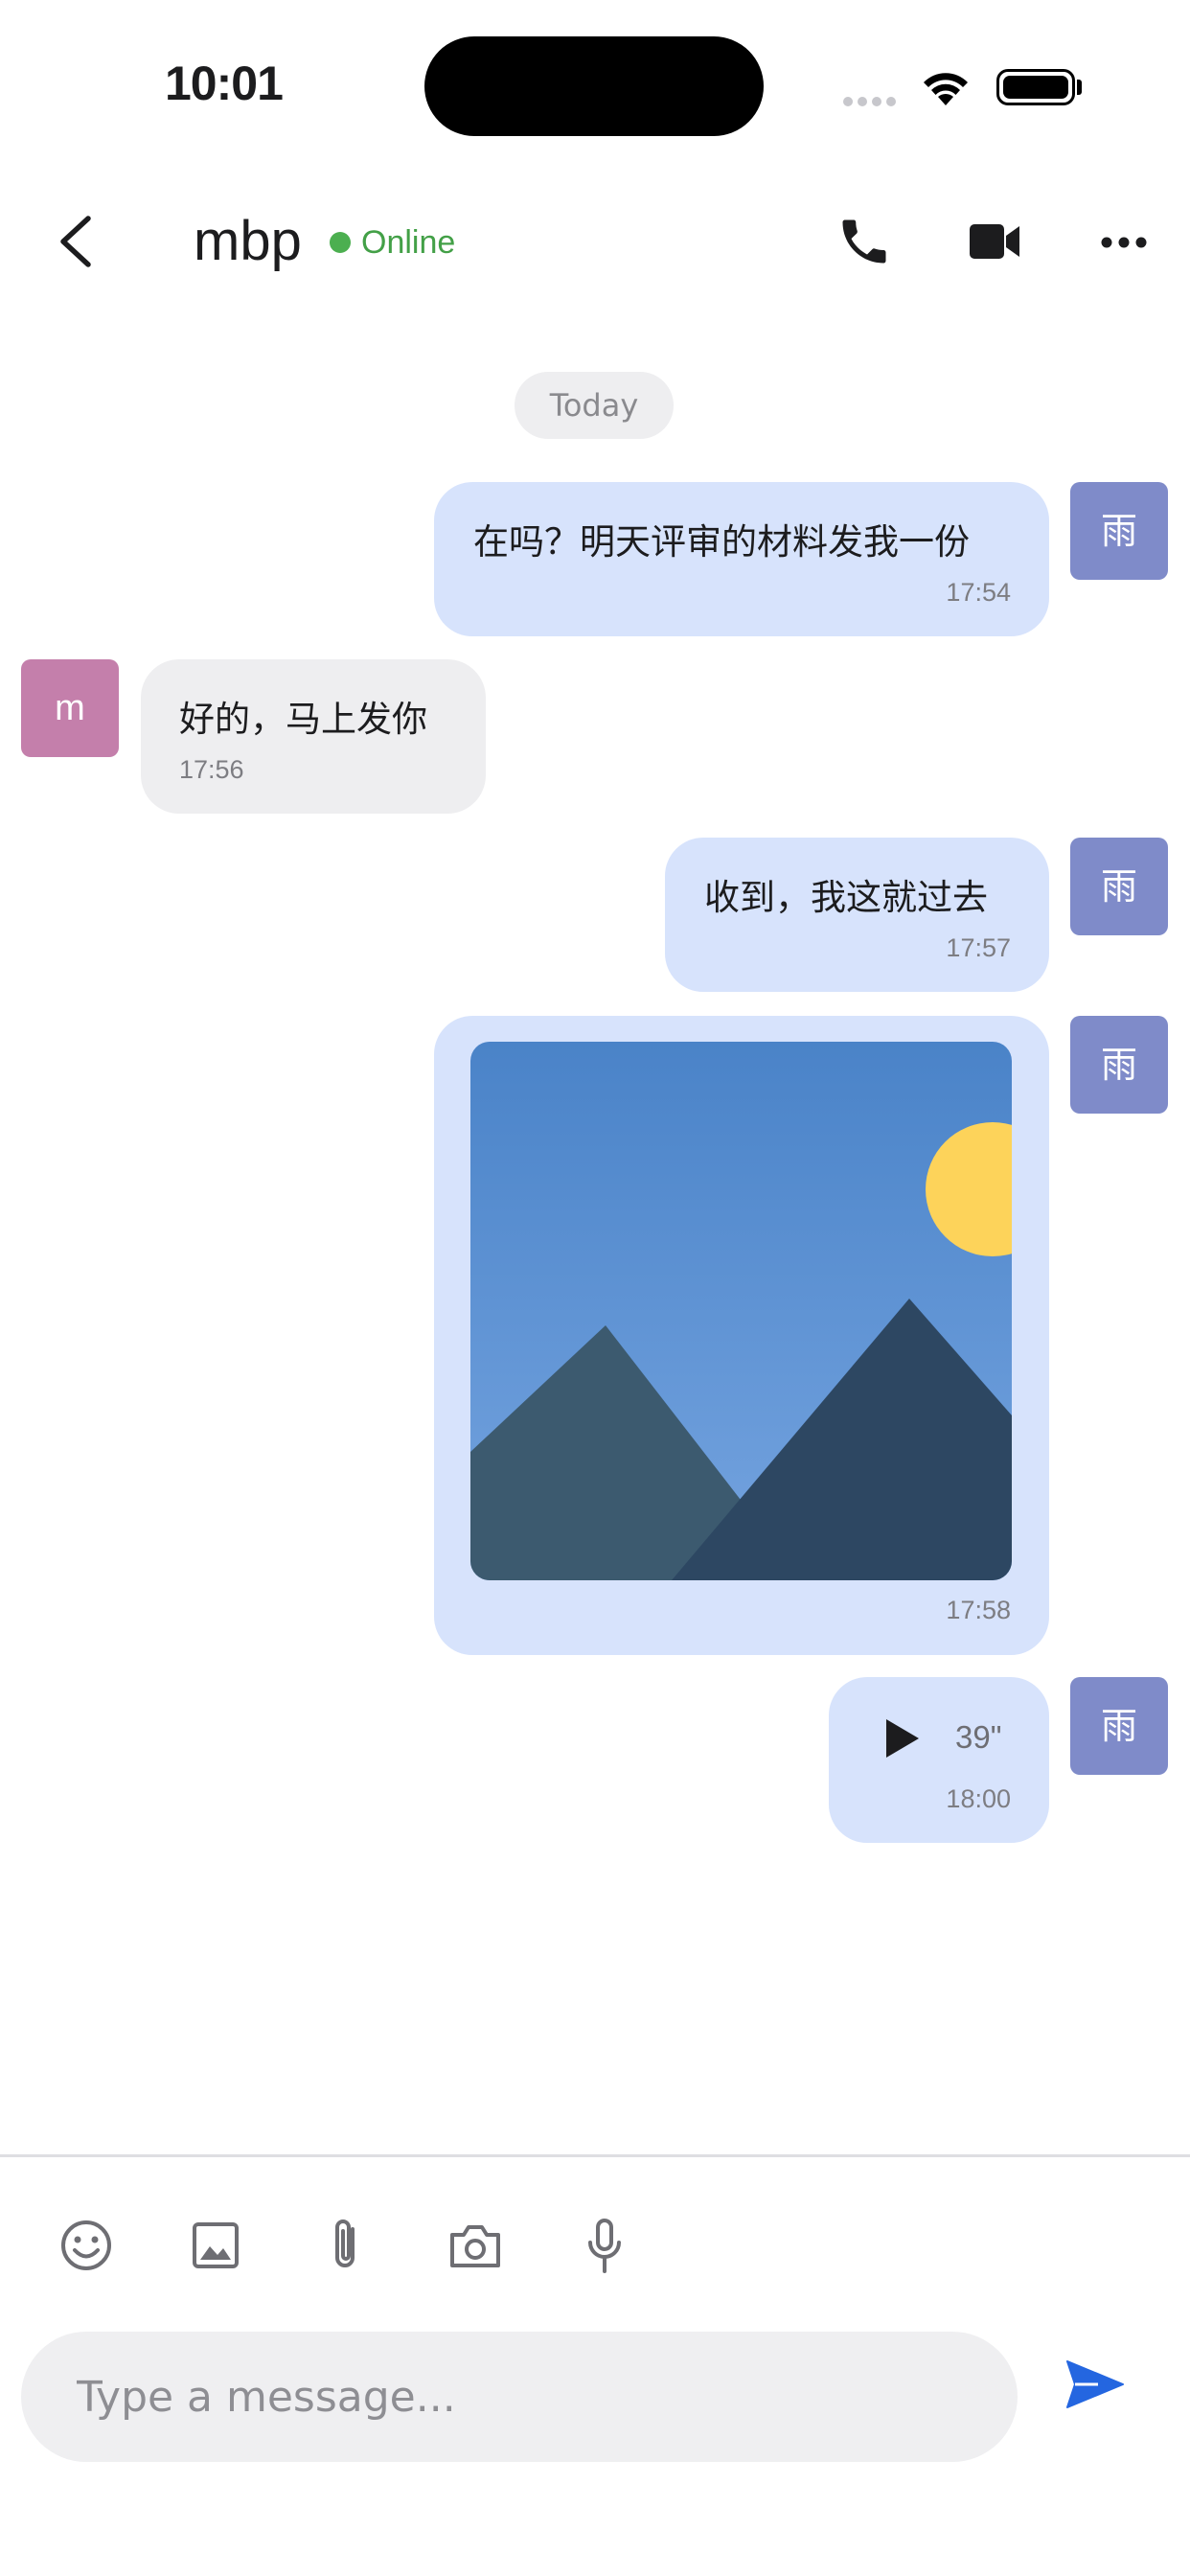  I want to click on battery-icon, so click(1036, 87).